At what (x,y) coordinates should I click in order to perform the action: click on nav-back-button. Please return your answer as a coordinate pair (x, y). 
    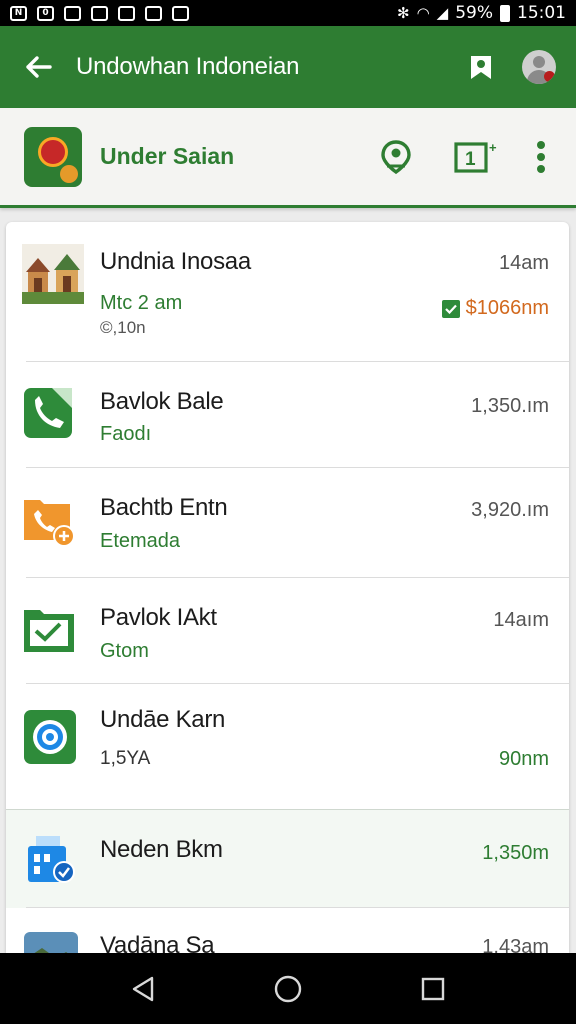
    Looking at the image, I should click on (143, 989).